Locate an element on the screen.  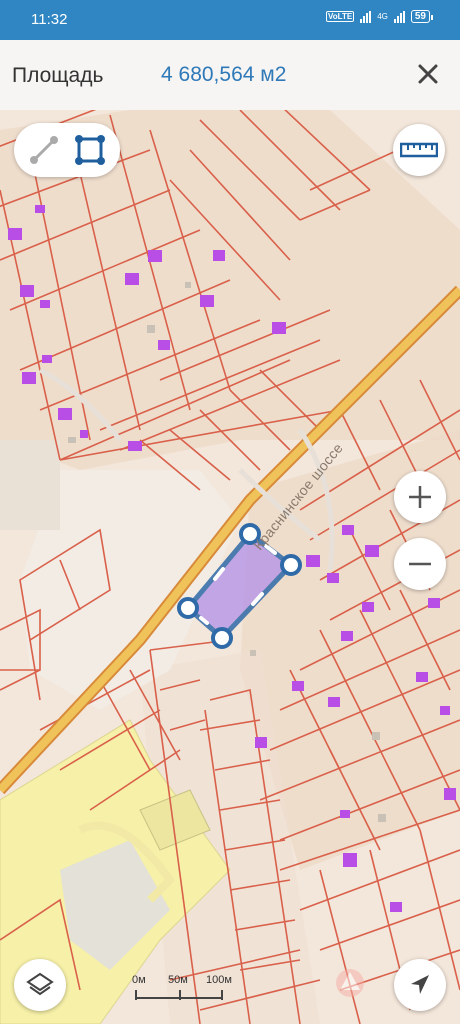
volte-indicator: VoLTE is located at coordinates (340, 16).